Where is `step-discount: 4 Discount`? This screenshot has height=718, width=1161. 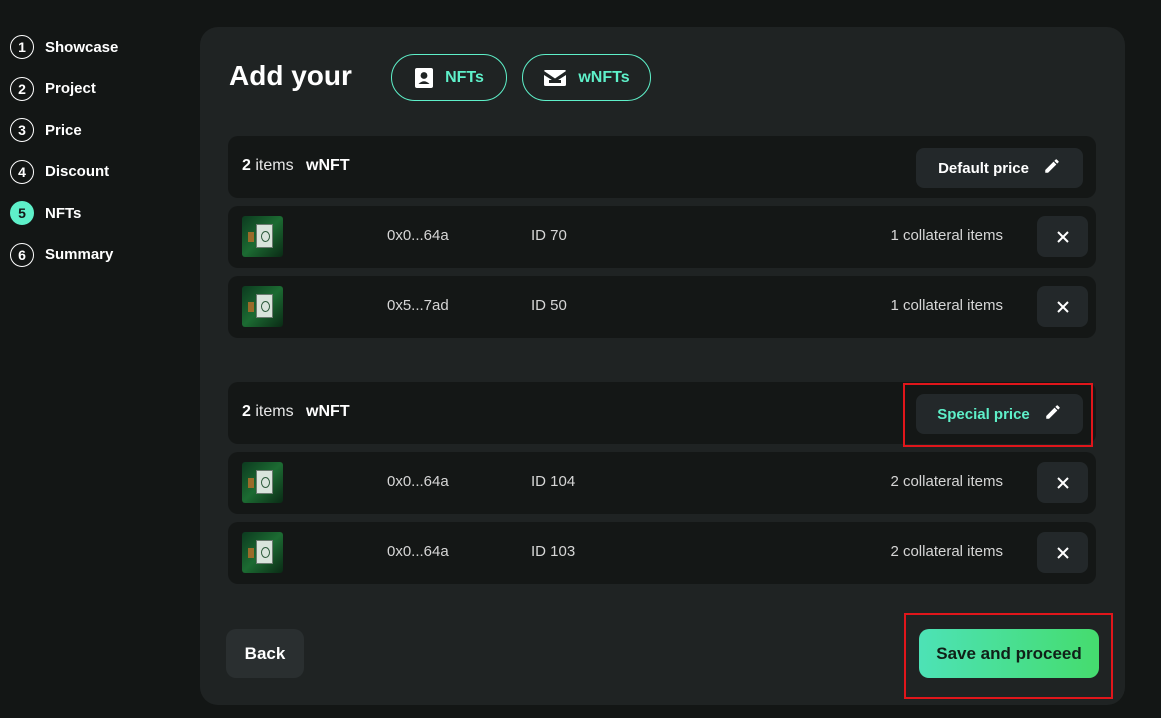 step-discount: 4 Discount is located at coordinates (64, 172).